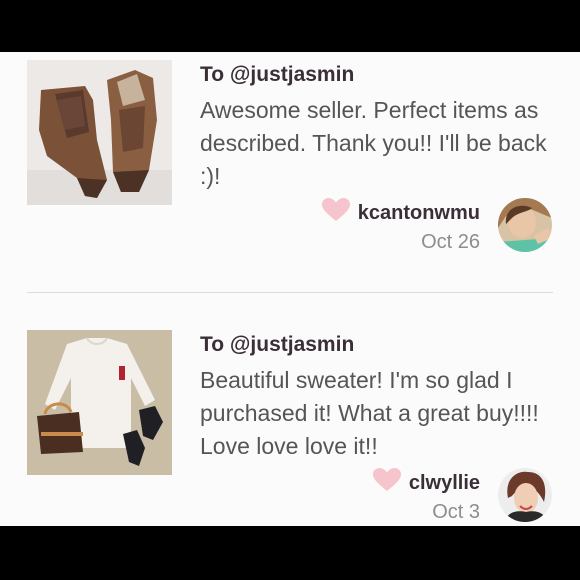  What do you see at coordinates (456, 512) in the screenshot?
I see `review-date: Oct 3` at bounding box center [456, 512].